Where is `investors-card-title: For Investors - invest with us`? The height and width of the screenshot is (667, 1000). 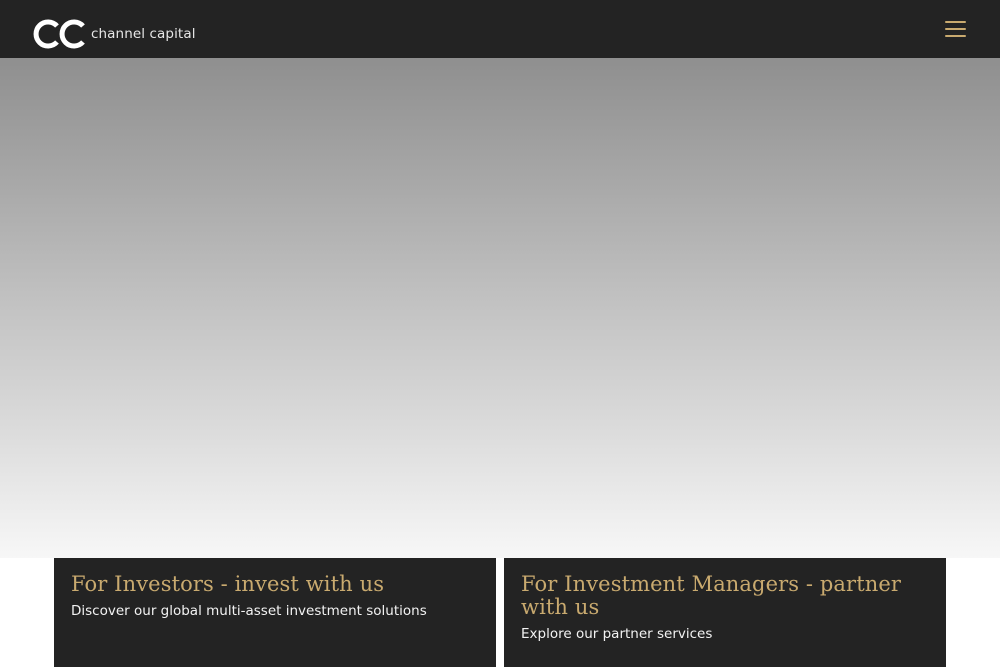
investors-card-title: For Investors - invest with us is located at coordinates (275, 584).